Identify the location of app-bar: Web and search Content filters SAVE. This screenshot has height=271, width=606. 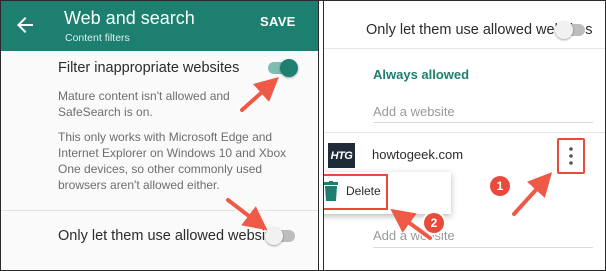
(159, 26).